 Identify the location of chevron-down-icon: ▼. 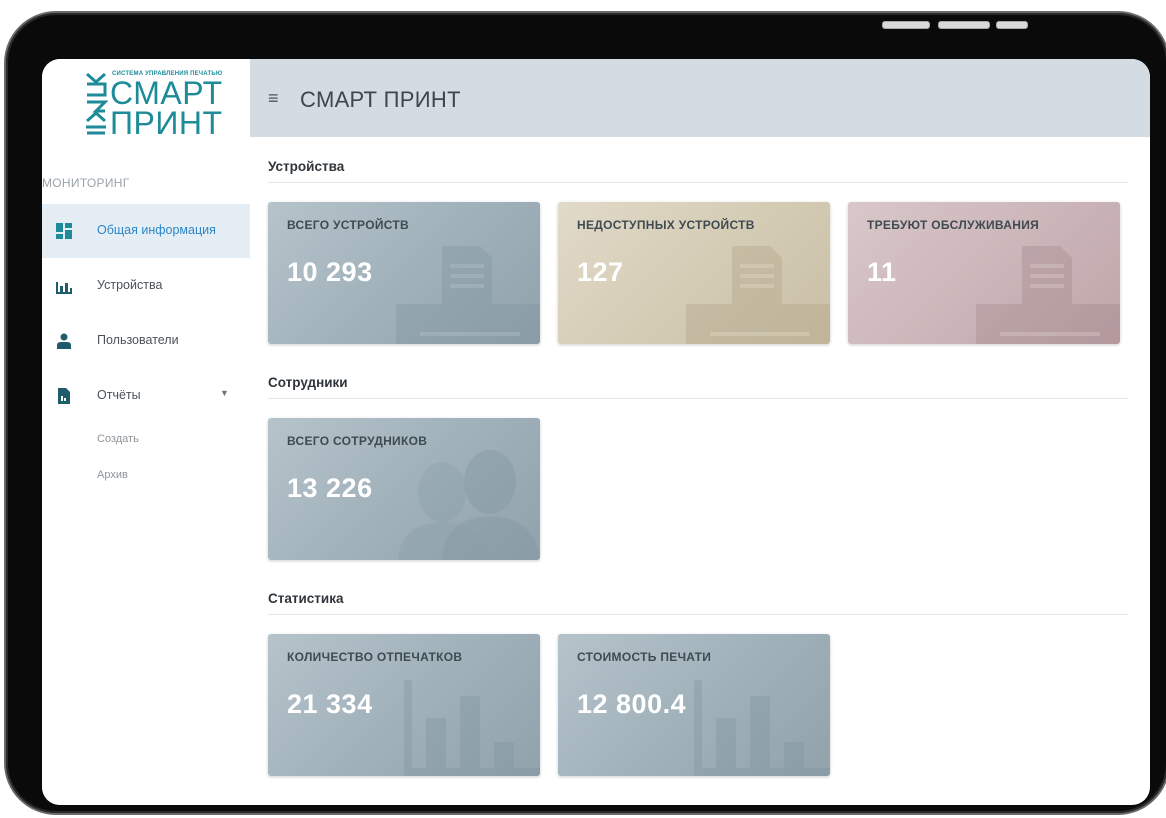
(224, 393).